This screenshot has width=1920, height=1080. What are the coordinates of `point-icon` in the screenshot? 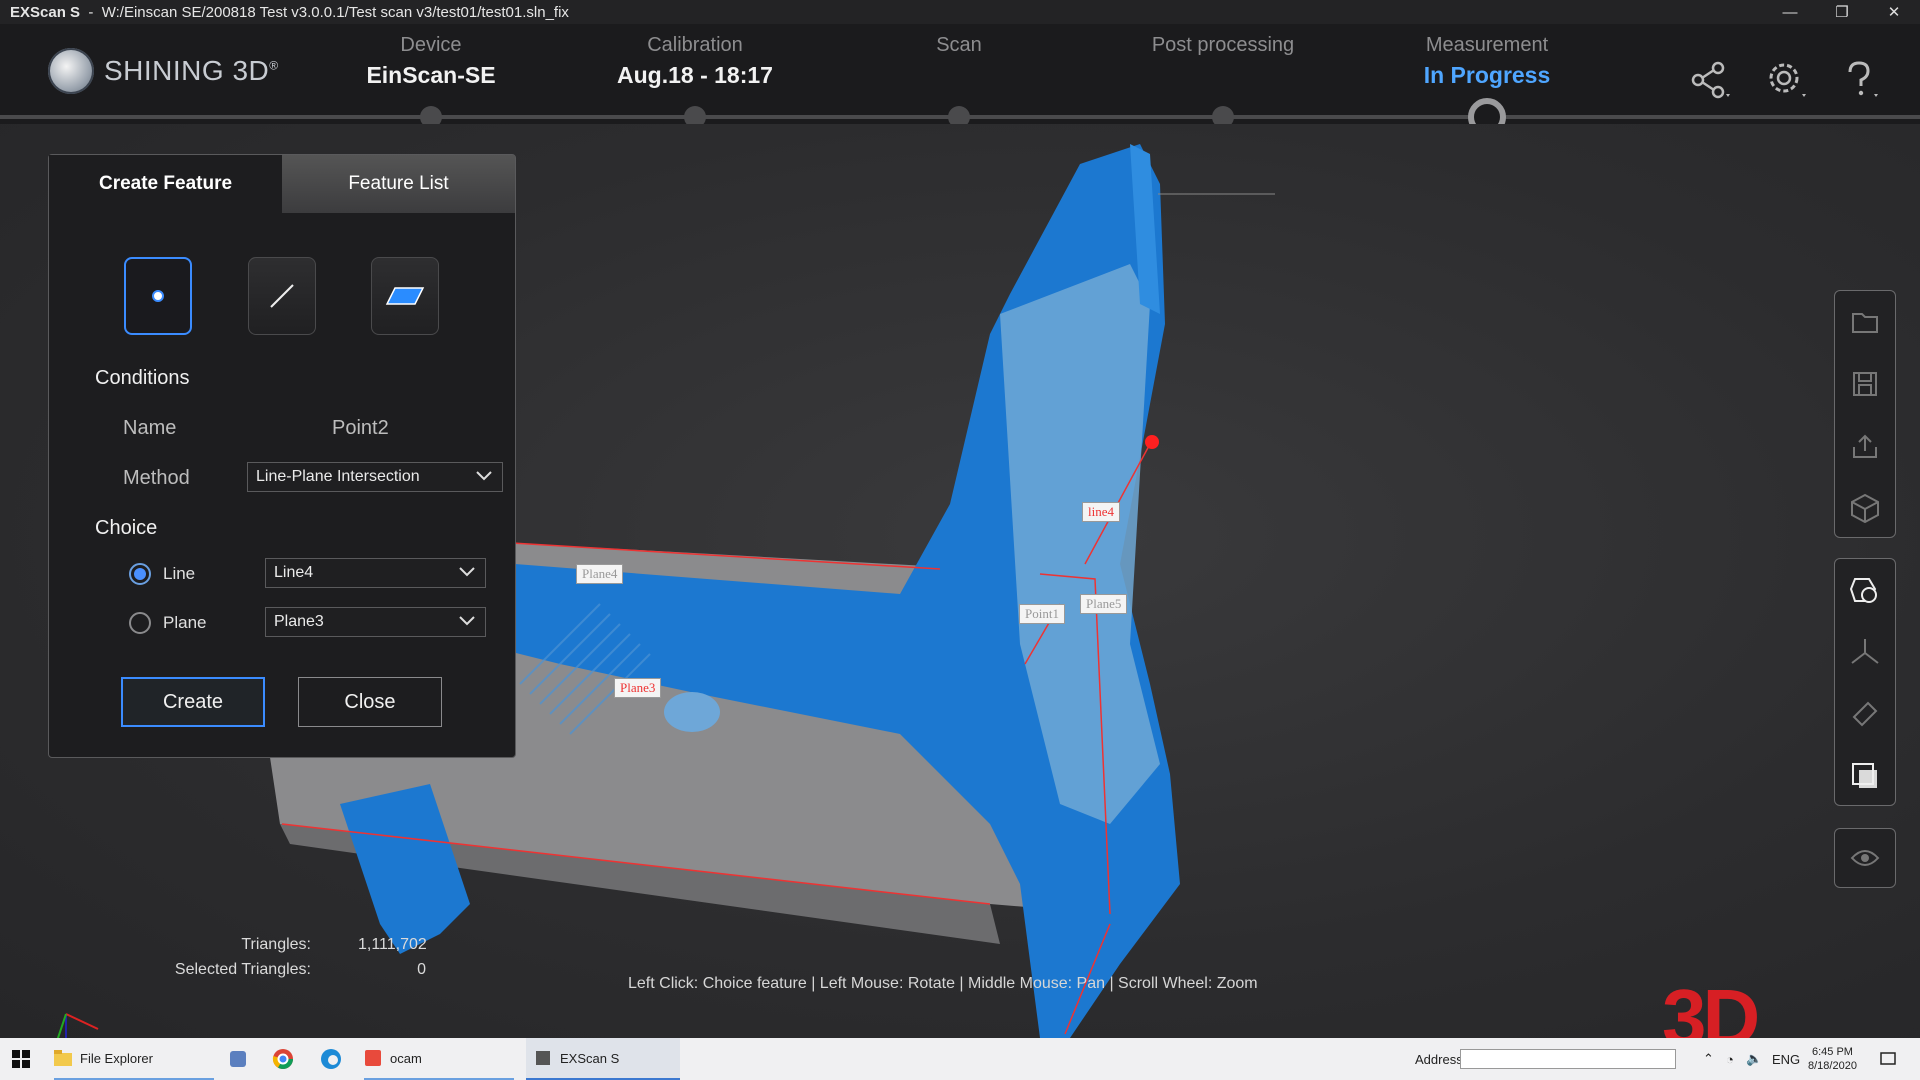 It's located at (158, 296).